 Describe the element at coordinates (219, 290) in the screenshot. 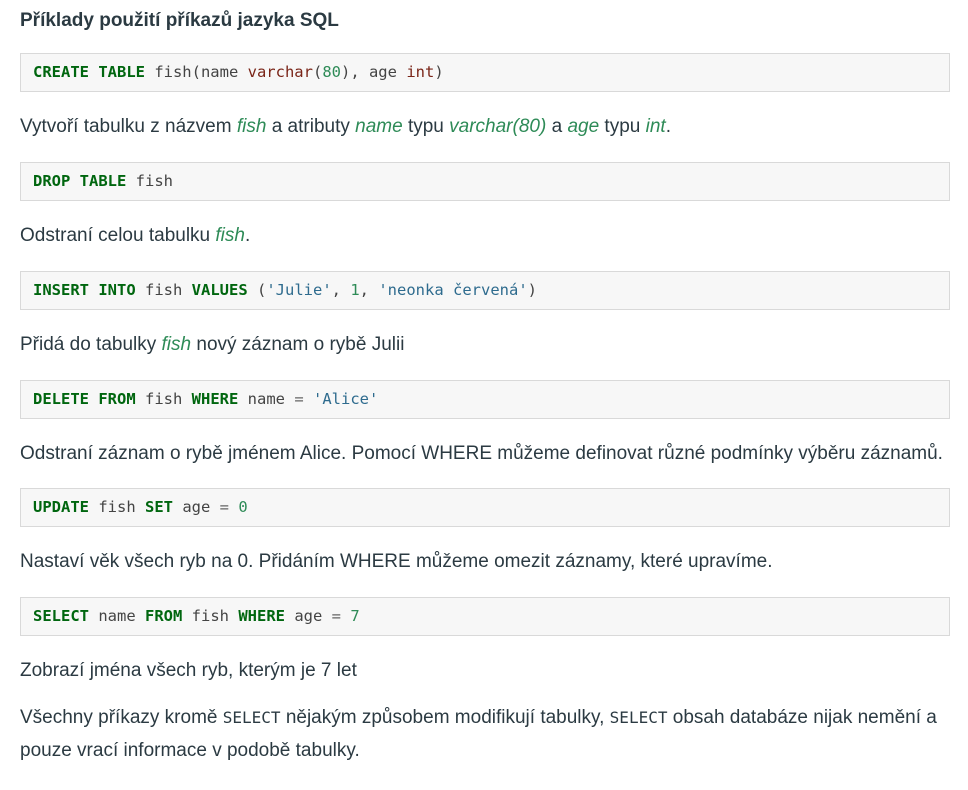

I see `sql-keyword: VALUES` at that location.